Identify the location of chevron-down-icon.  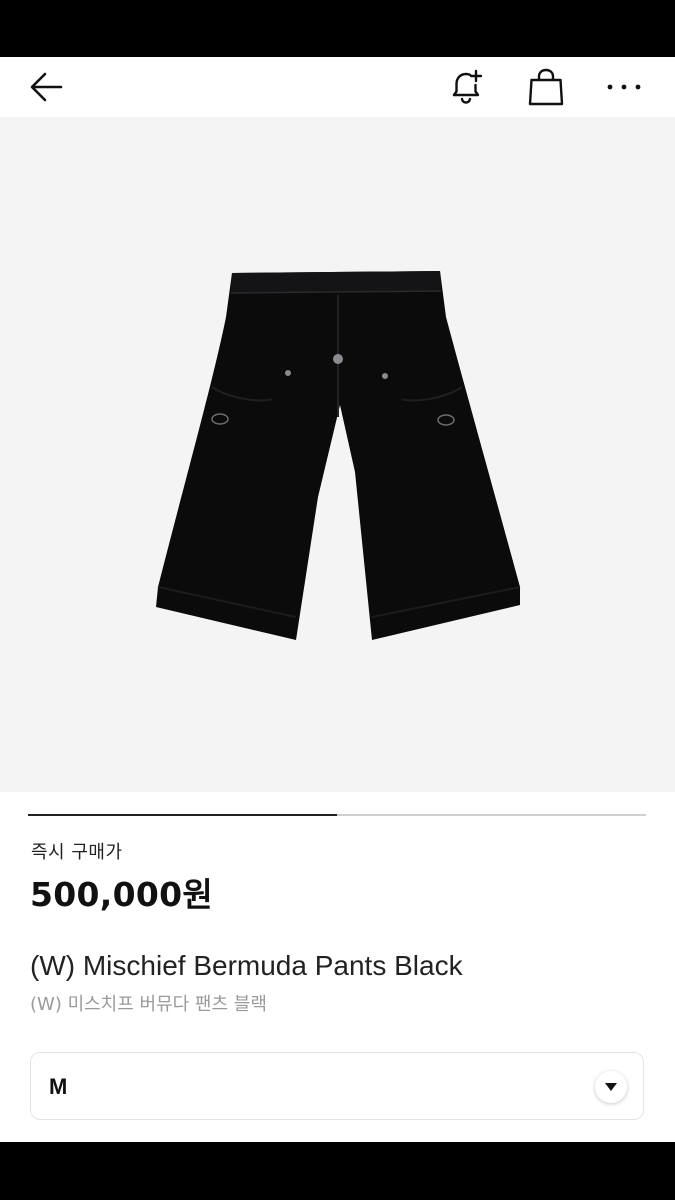
(611, 1087).